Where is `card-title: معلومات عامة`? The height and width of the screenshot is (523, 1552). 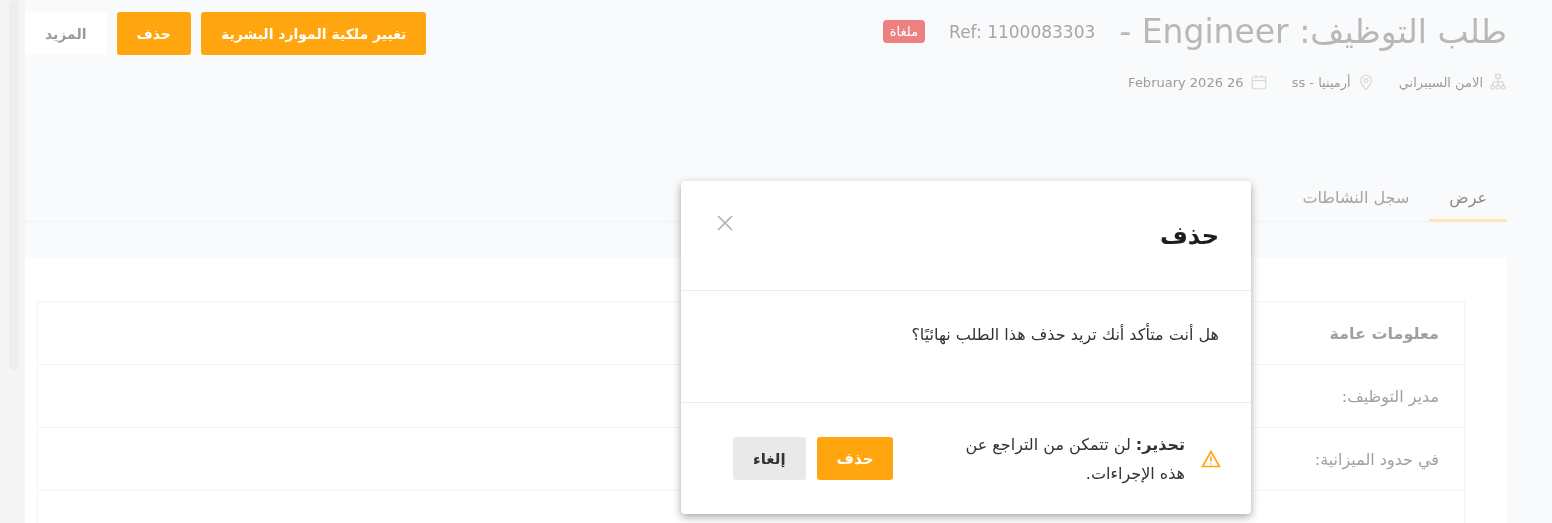
card-title: معلومات عامة is located at coordinates (1384, 333).